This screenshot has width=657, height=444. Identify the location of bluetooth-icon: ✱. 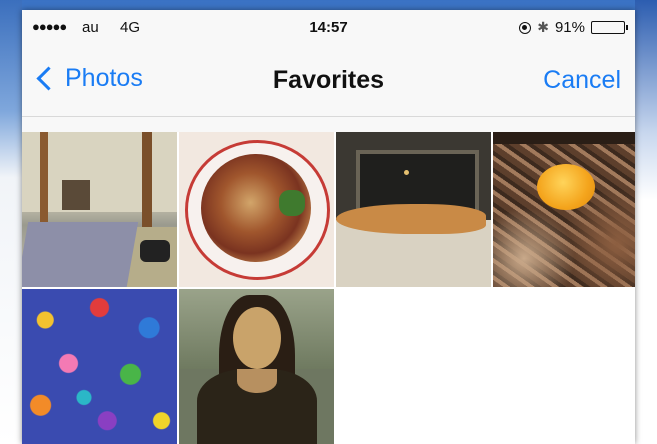
(543, 27).